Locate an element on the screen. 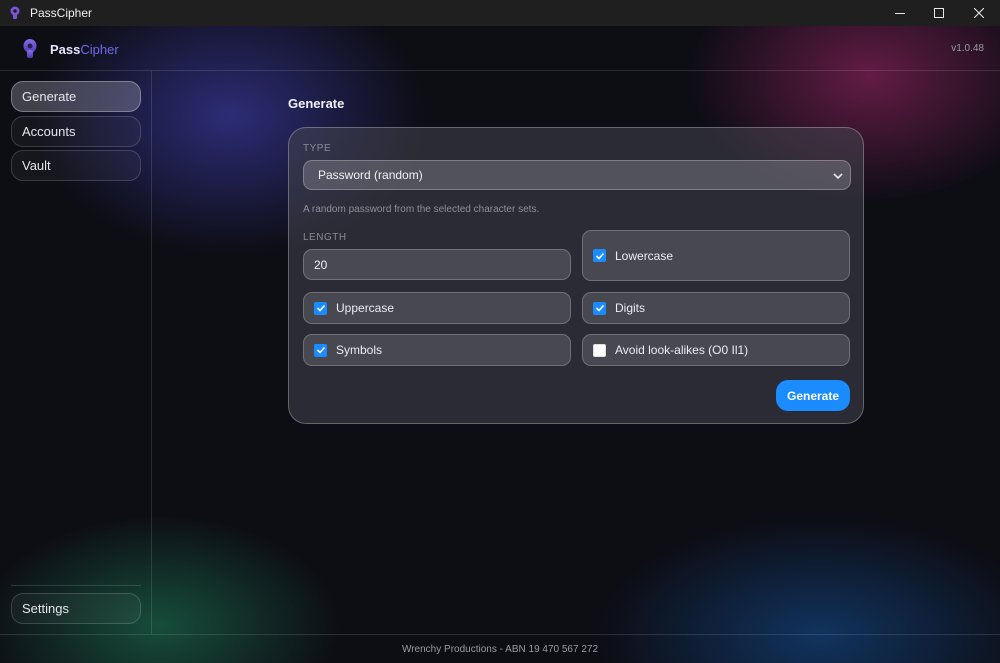  close-icon is located at coordinates (978, 13).